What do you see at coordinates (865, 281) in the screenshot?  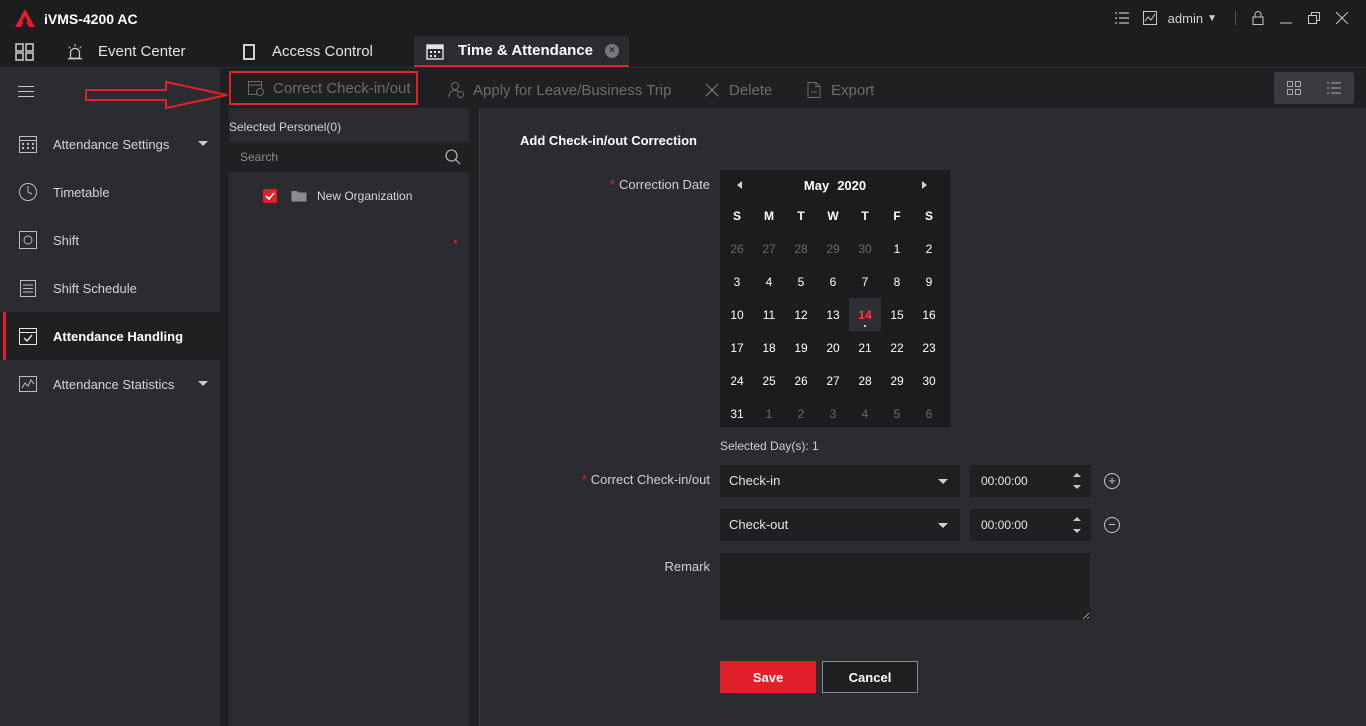 I see `calendar-day: 7` at bounding box center [865, 281].